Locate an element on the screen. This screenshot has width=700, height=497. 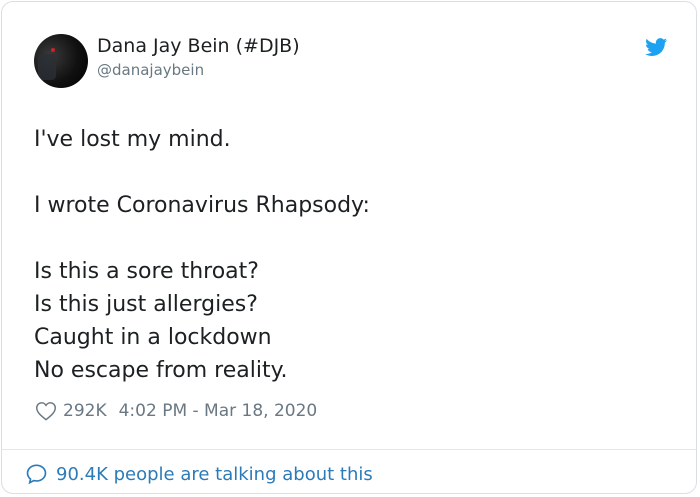
author-display-name: Dana Jay Bein (#DJB) is located at coordinates (198, 46).